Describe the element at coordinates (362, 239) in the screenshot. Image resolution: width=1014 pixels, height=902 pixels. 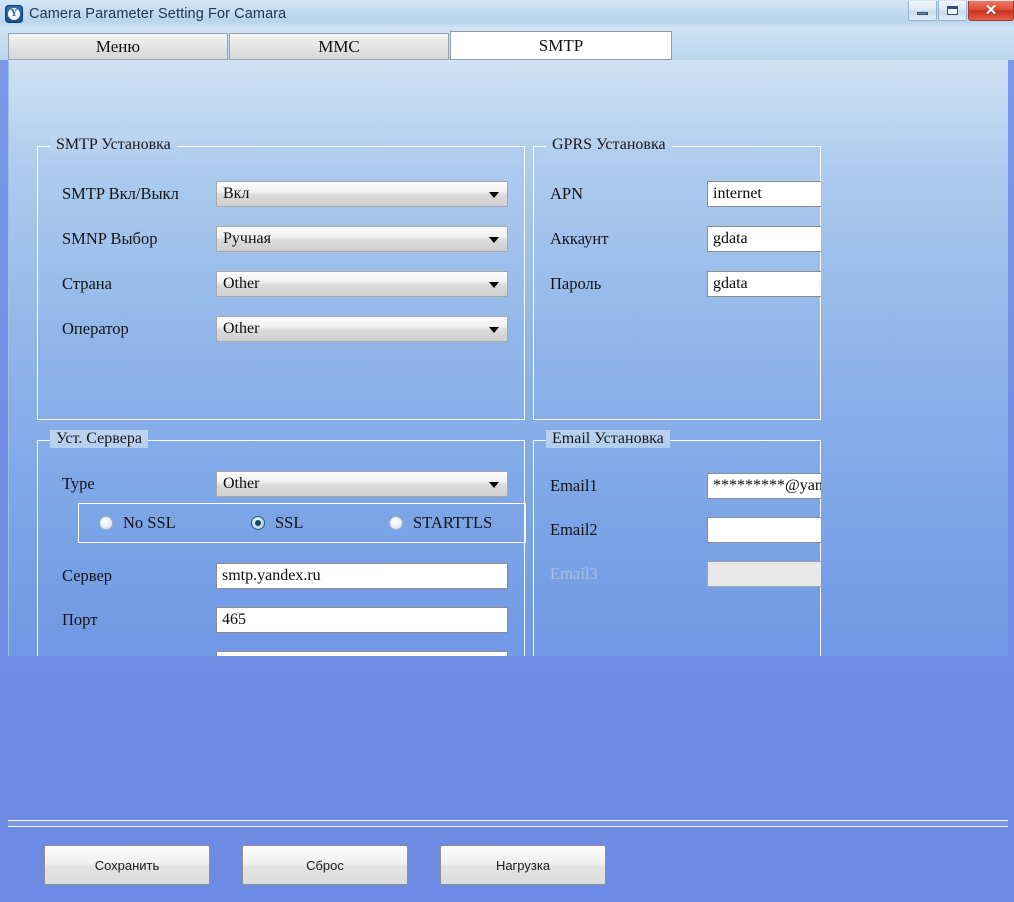
I see `dropdown-smnp-select: Ручная` at that location.